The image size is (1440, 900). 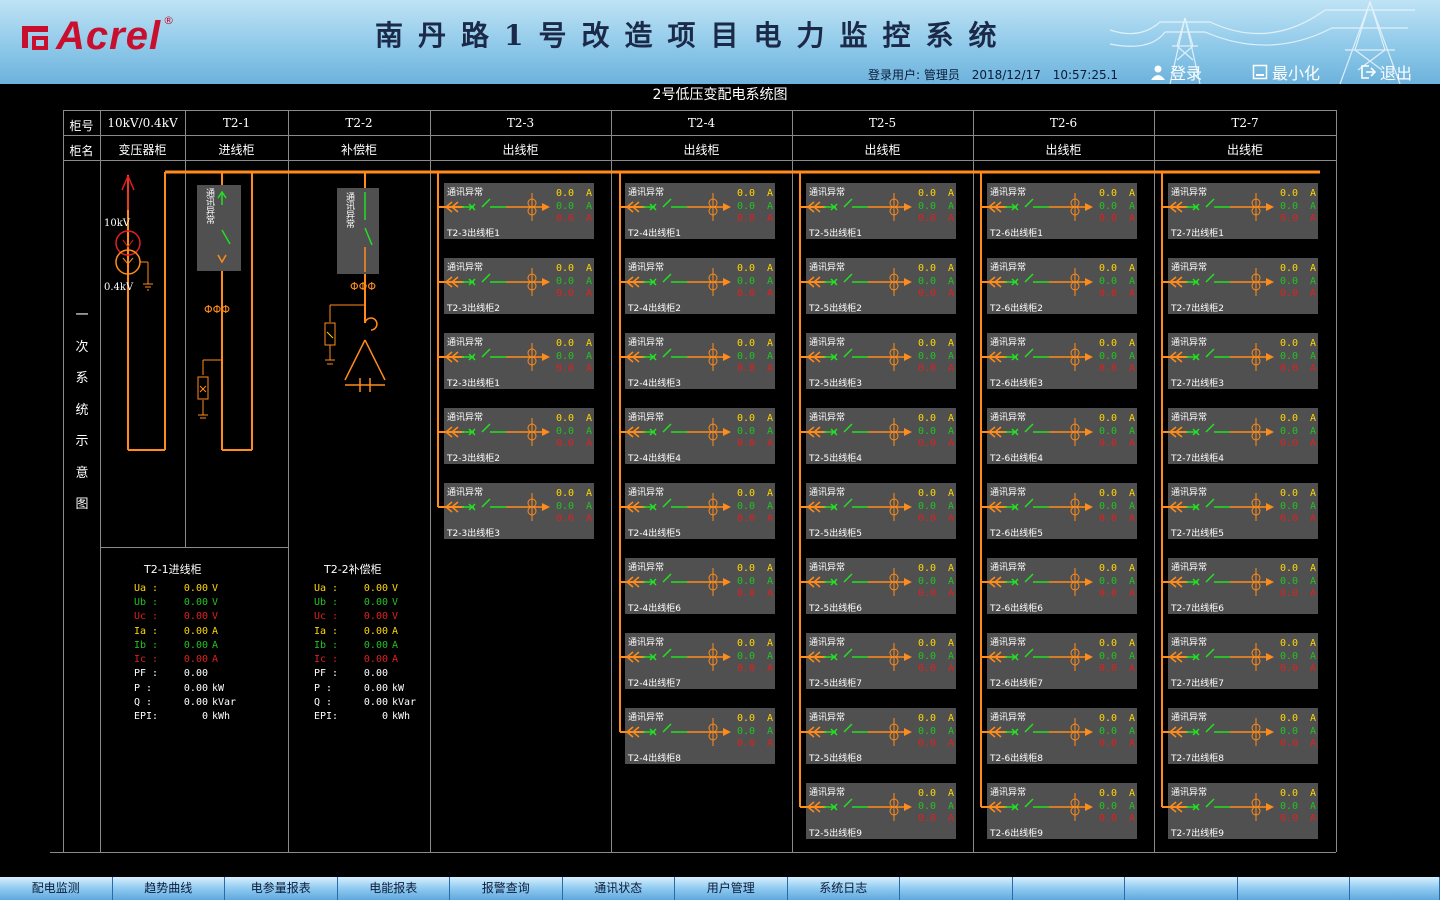 I want to click on measurement-row: Ib : 0.00 A, so click(x=365, y=645).